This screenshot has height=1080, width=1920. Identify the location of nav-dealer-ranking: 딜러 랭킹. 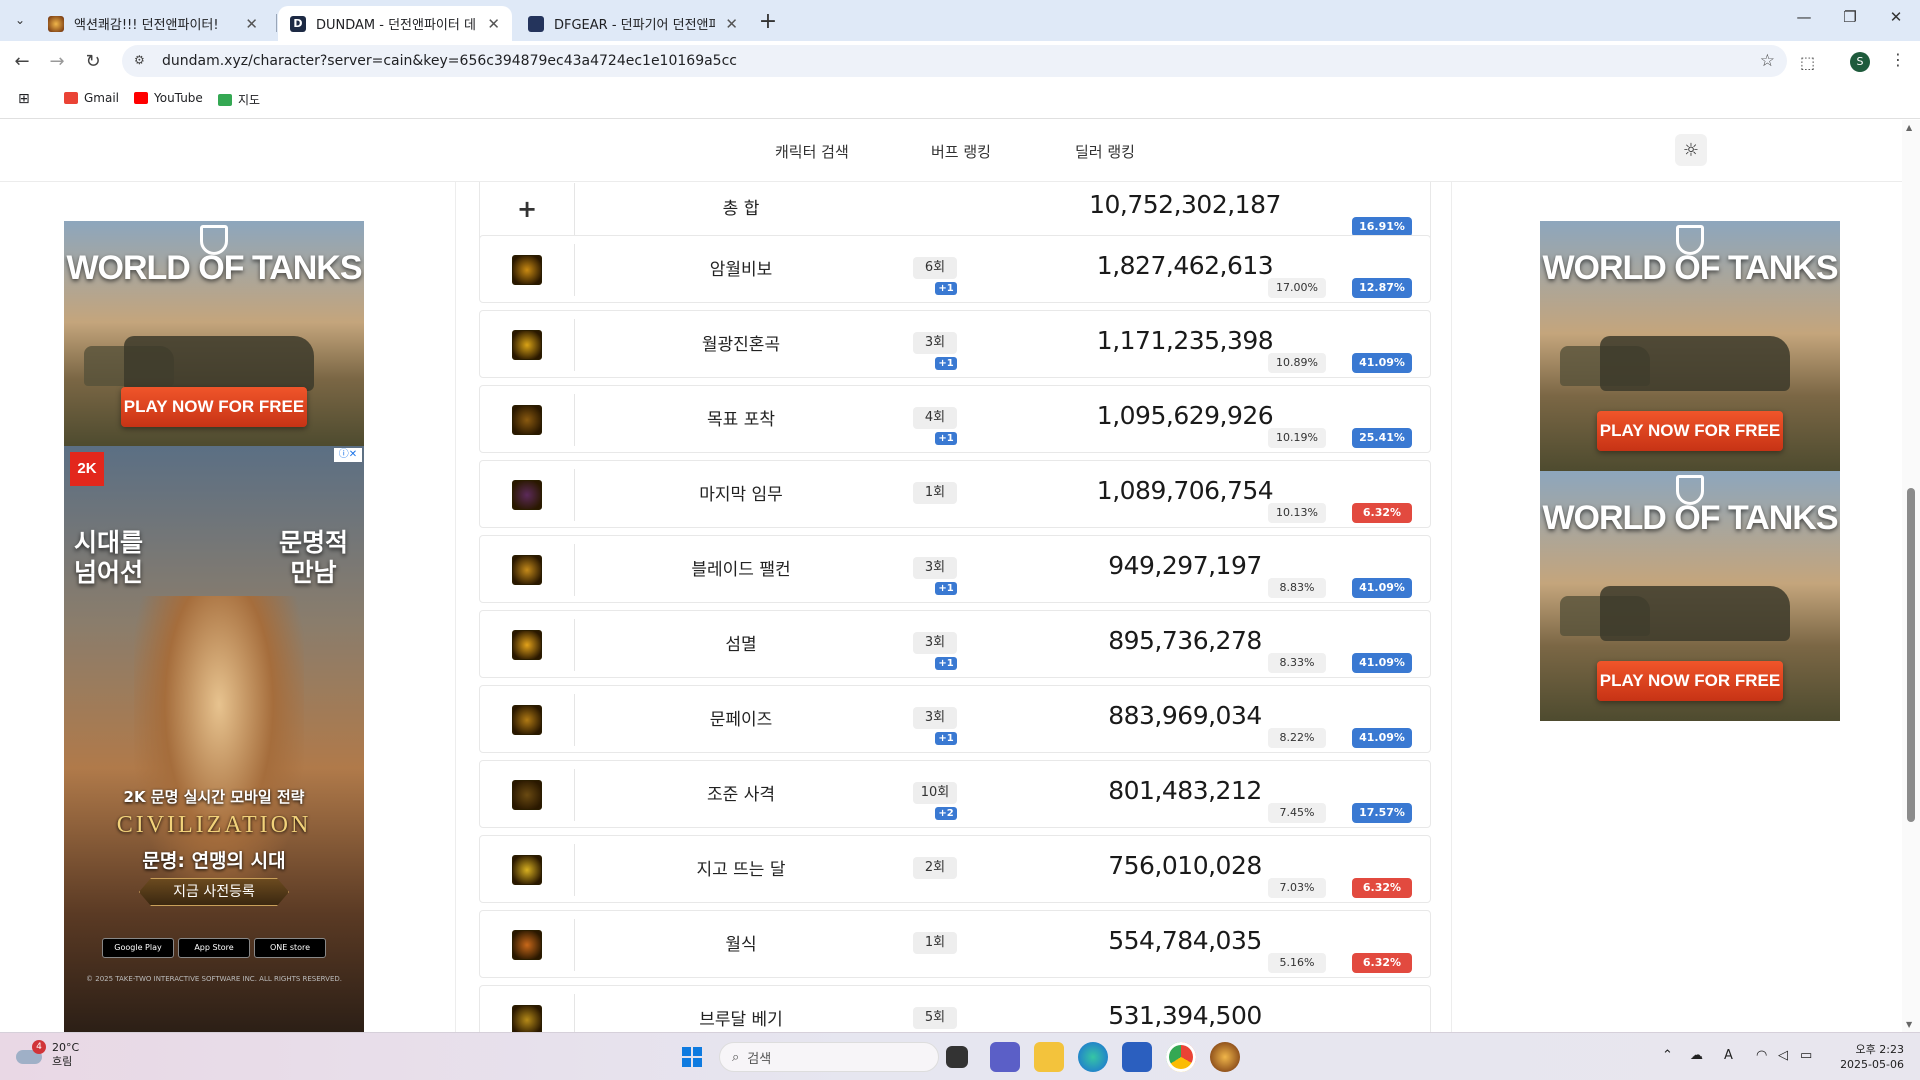
(1105, 151).